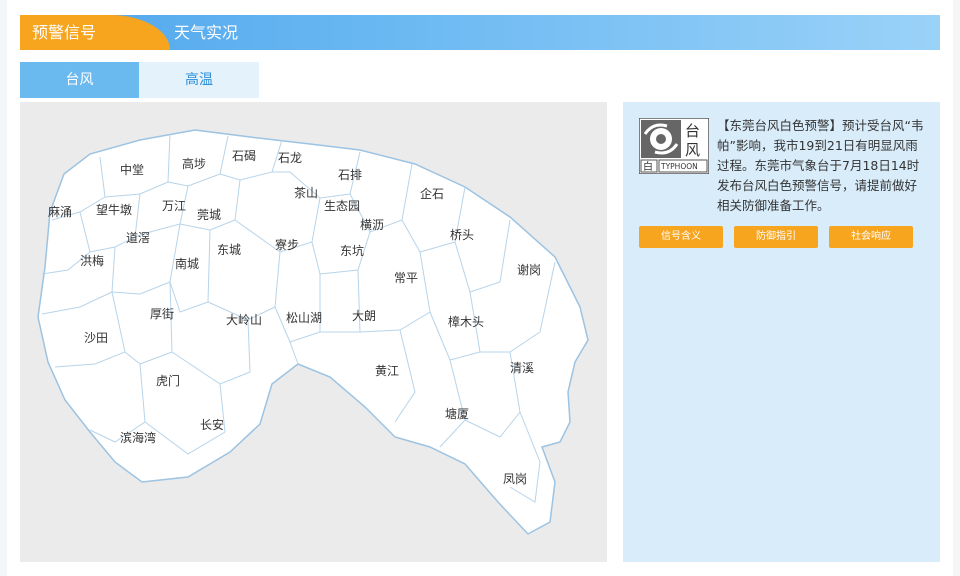  I want to click on subtab-high-temperature: 高温, so click(199, 80).